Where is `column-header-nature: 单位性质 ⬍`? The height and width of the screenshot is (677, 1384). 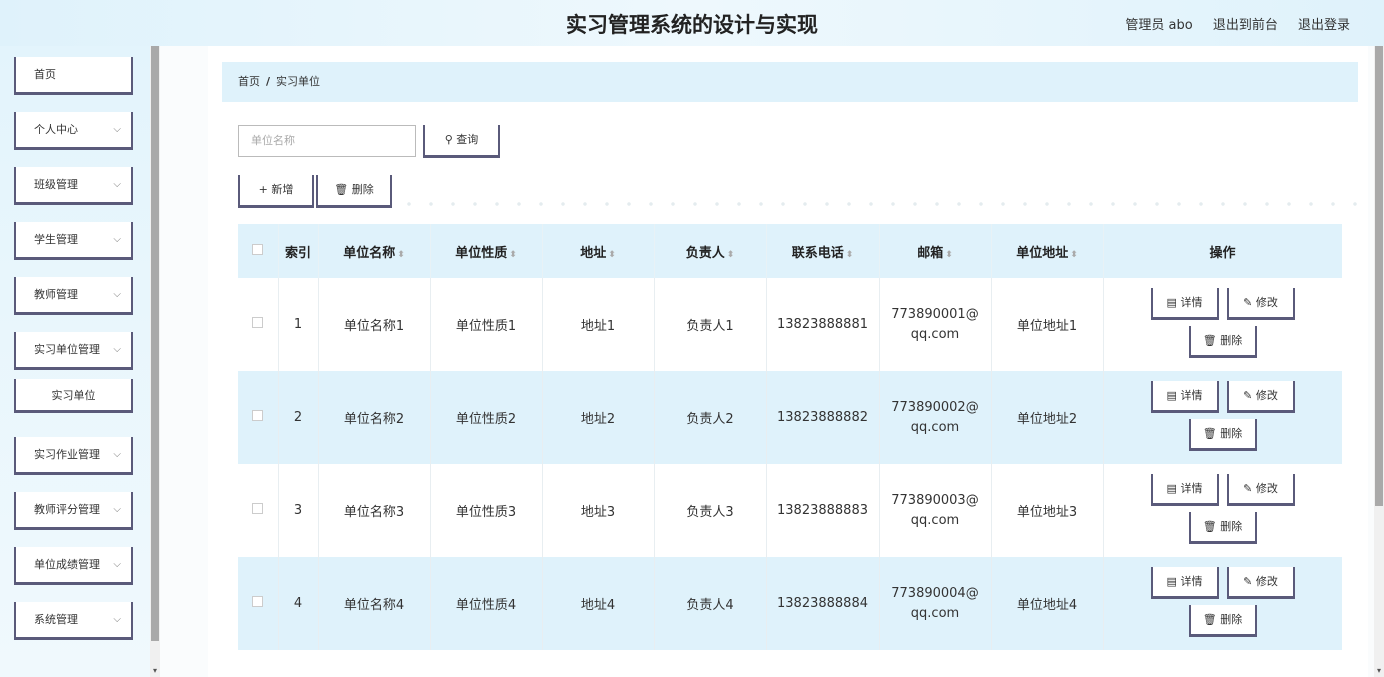
column-header-nature: 单位性质 ⬍ is located at coordinates (486, 251).